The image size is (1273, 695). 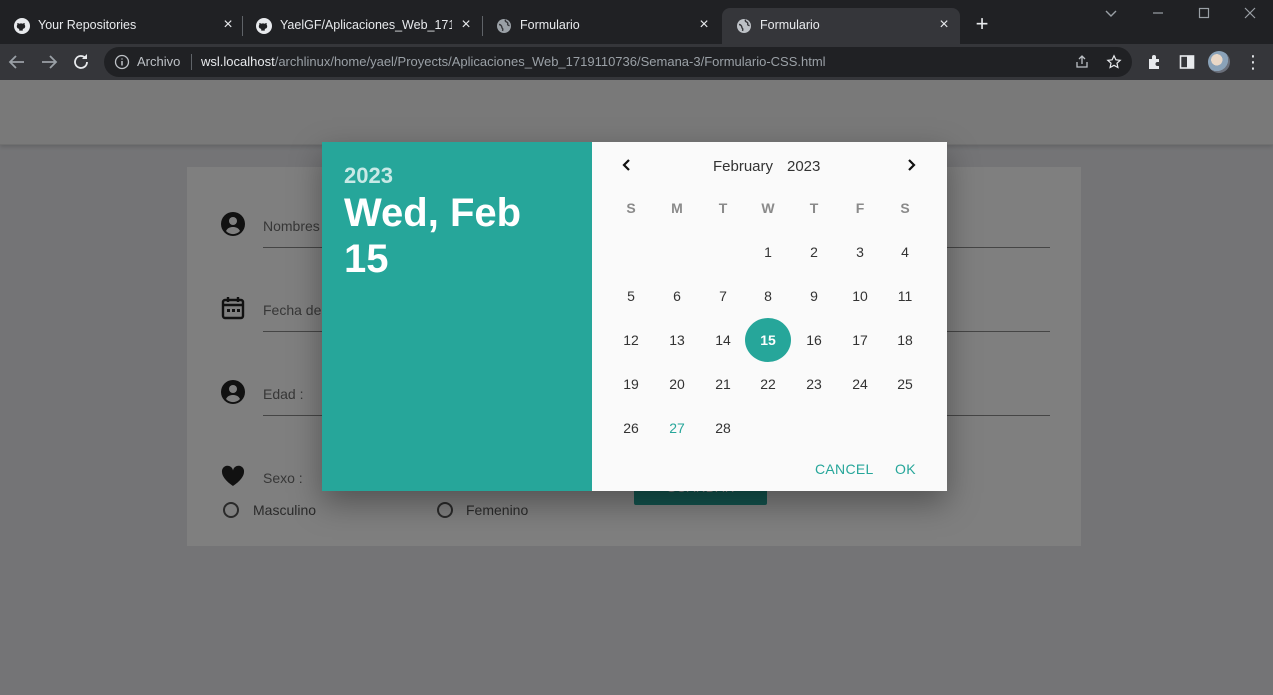 What do you see at coordinates (723, 296) in the screenshot?
I see `day-cell: 7` at bounding box center [723, 296].